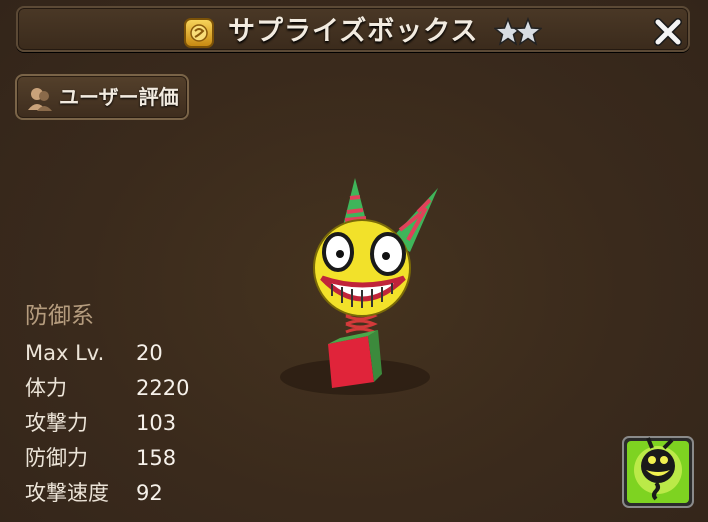 This screenshot has width=708, height=522. I want to click on gold-coin-icon, so click(199, 33).